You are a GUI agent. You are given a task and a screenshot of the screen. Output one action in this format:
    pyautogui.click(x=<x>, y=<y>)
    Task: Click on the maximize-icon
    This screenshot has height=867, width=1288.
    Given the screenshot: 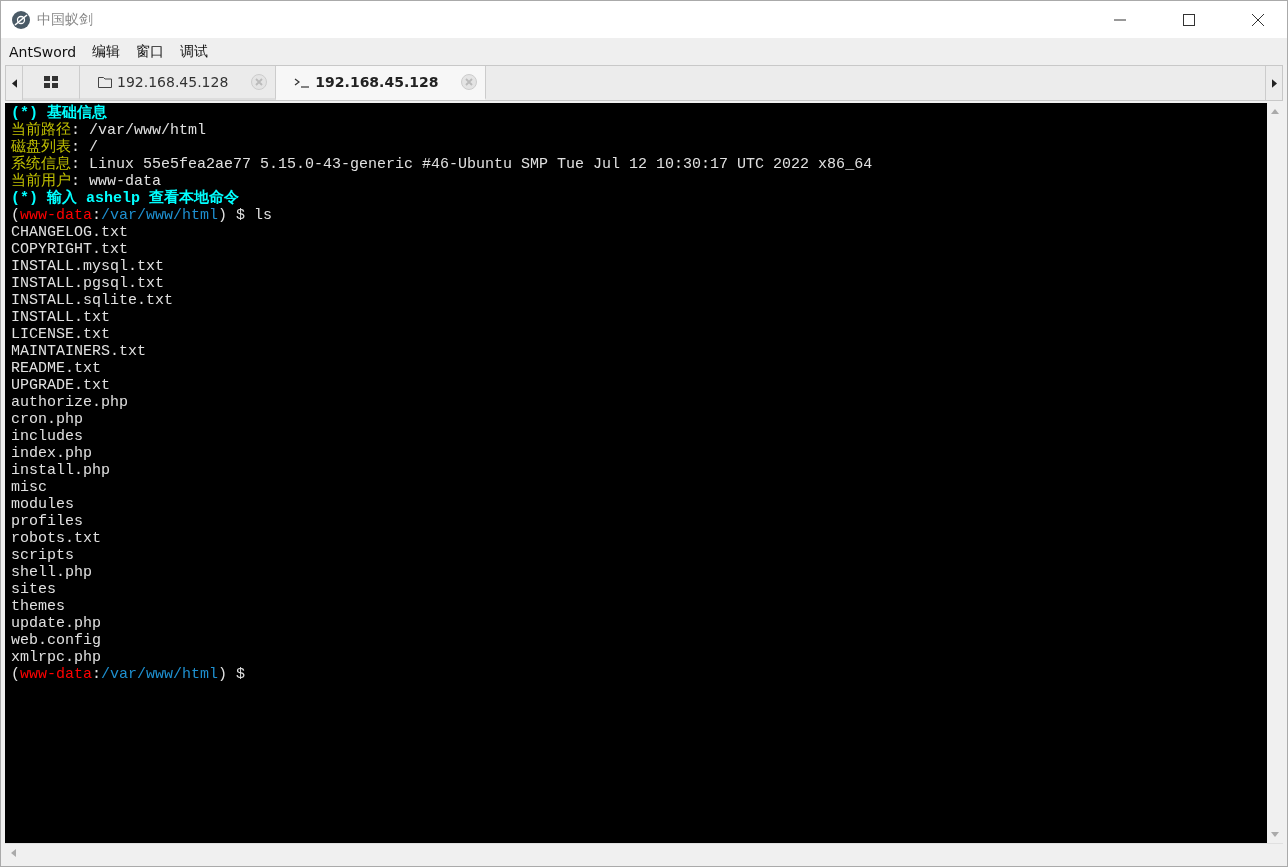 What is the action you would take?
    pyautogui.click(x=1189, y=19)
    